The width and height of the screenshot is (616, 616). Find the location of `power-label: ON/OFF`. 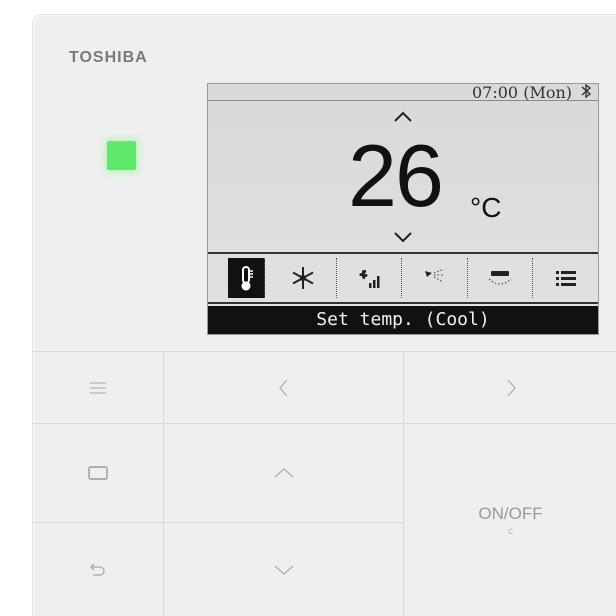

power-label: ON/OFF is located at coordinates (510, 513).